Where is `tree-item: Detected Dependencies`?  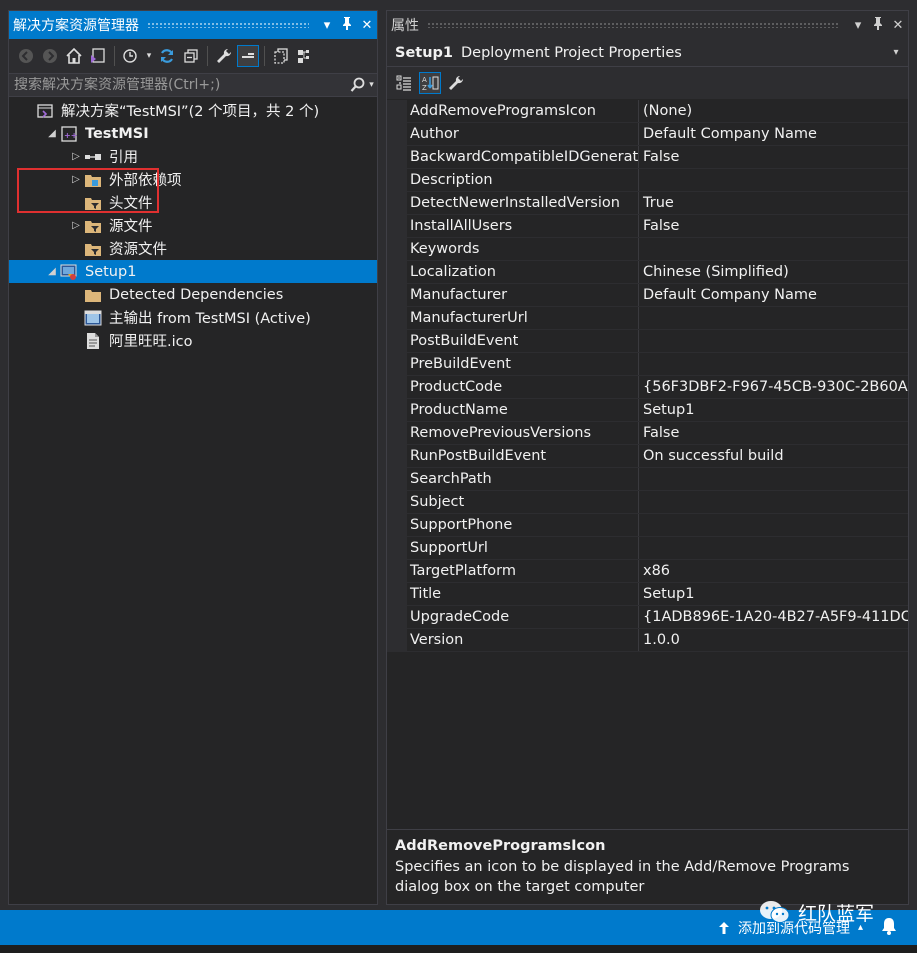
tree-item: Detected Dependencies is located at coordinates (193, 294).